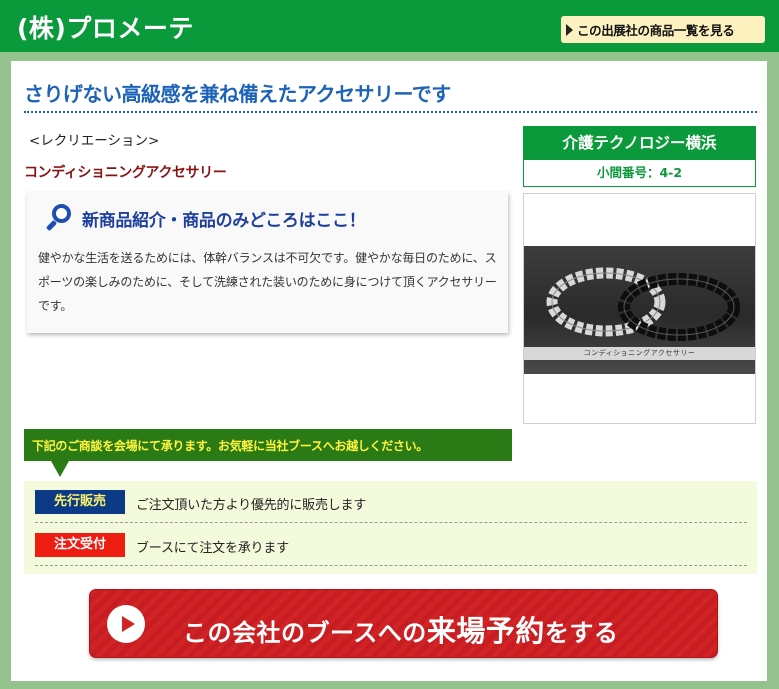  What do you see at coordinates (237, 94) in the screenshot?
I see `page-headline: さりげない高級感を兼ね備えたアクセサリーです` at bounding box center [237, 94].